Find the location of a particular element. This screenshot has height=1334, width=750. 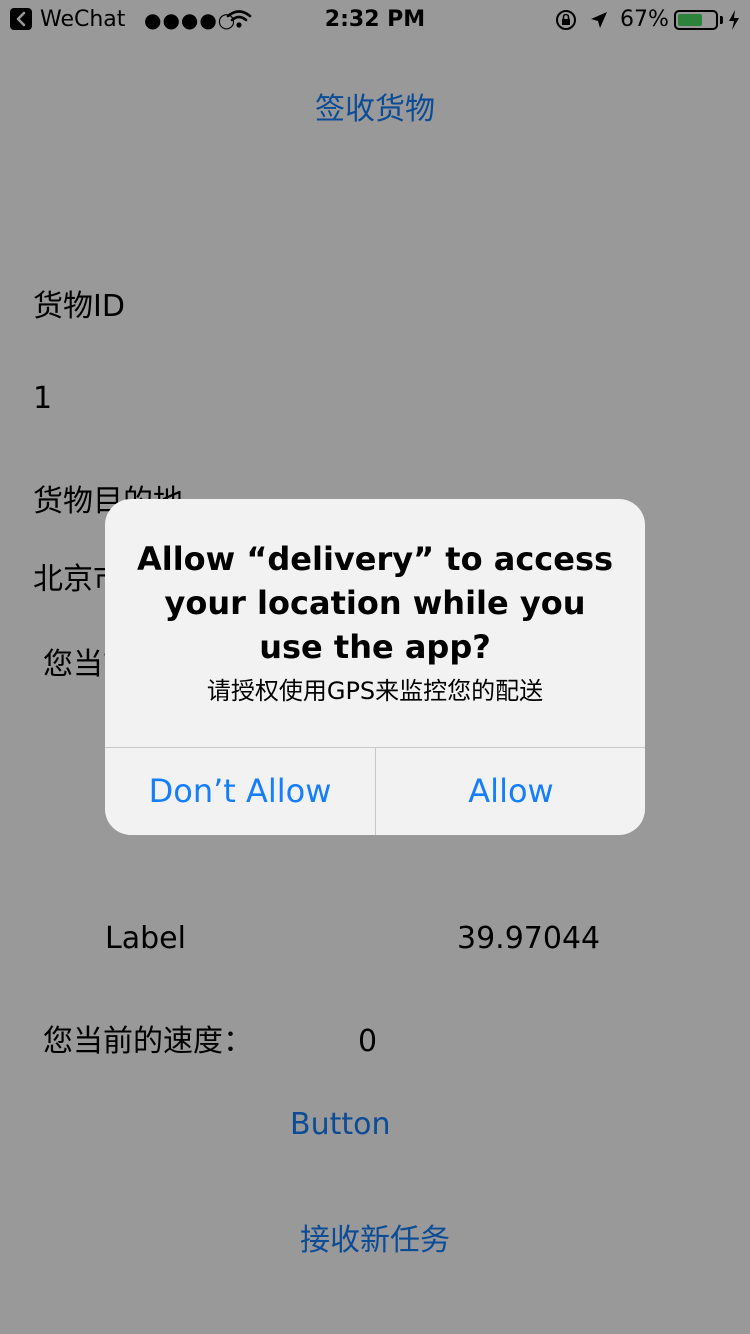

alert-message: 请授权使用GPS来监控您的配送 is located at coordinates (375, 691).